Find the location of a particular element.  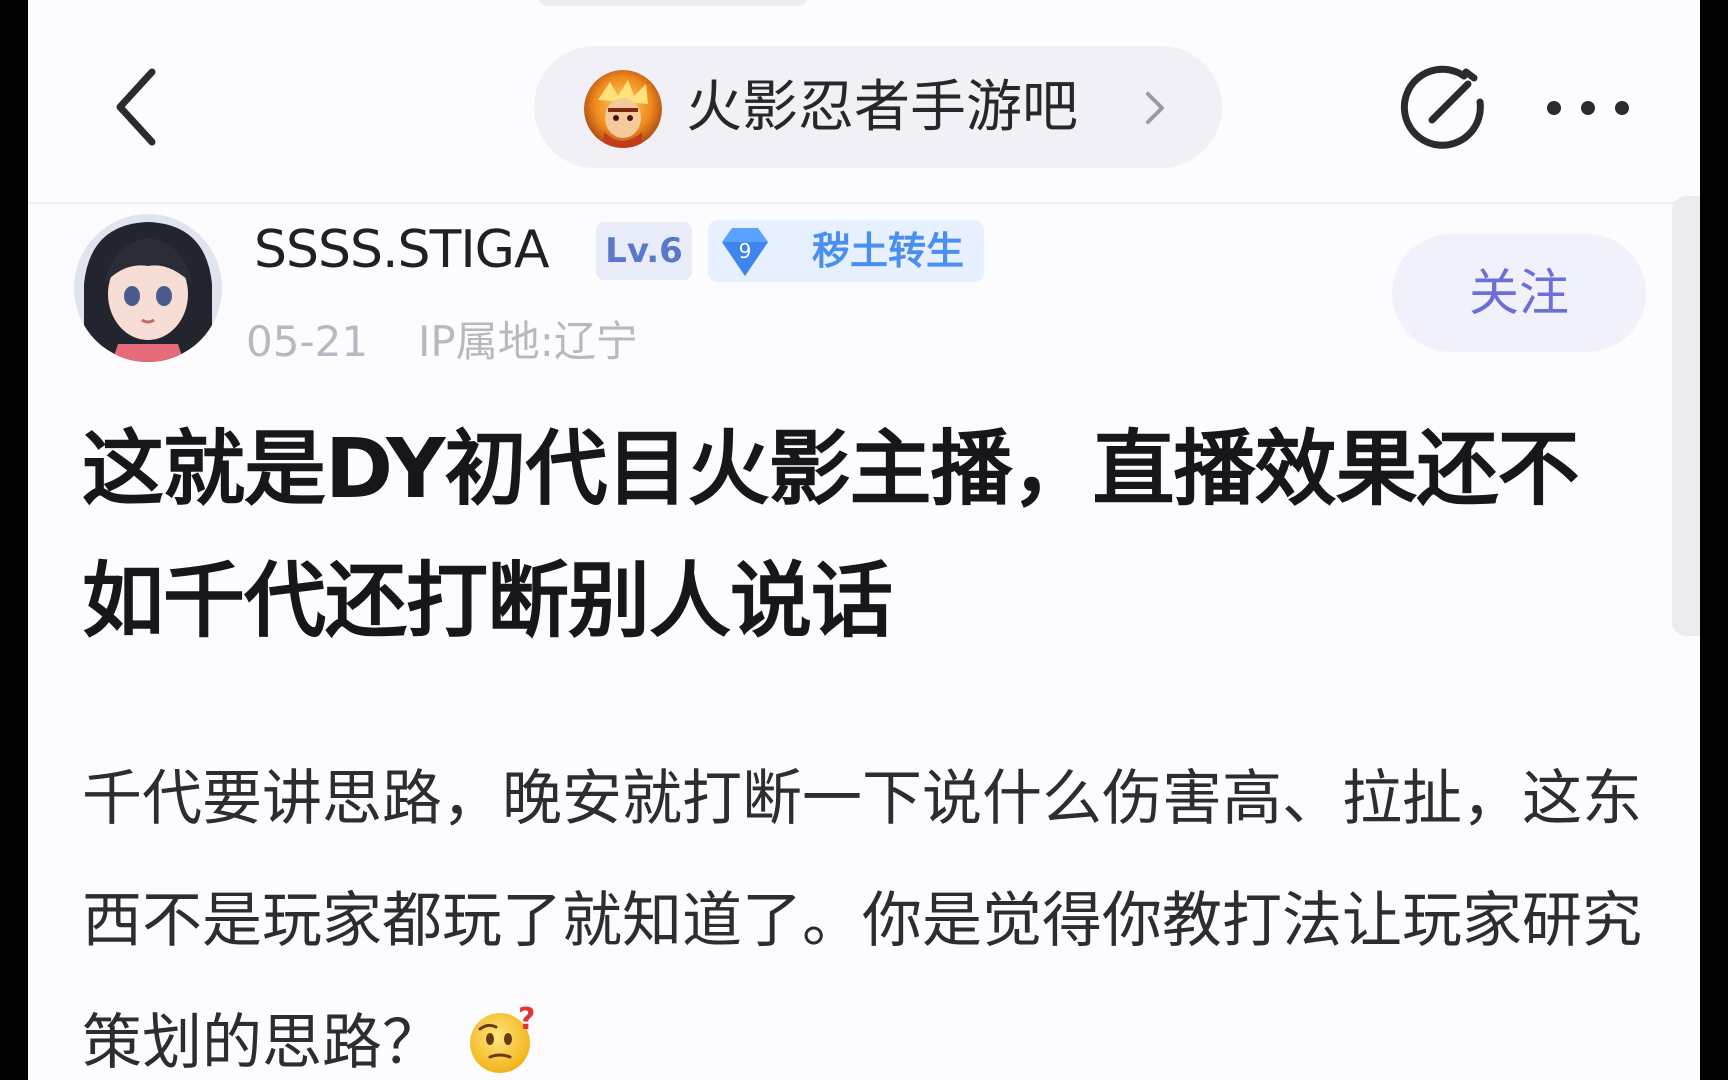

more-dots-icon is located at coordinates (1588, 108).